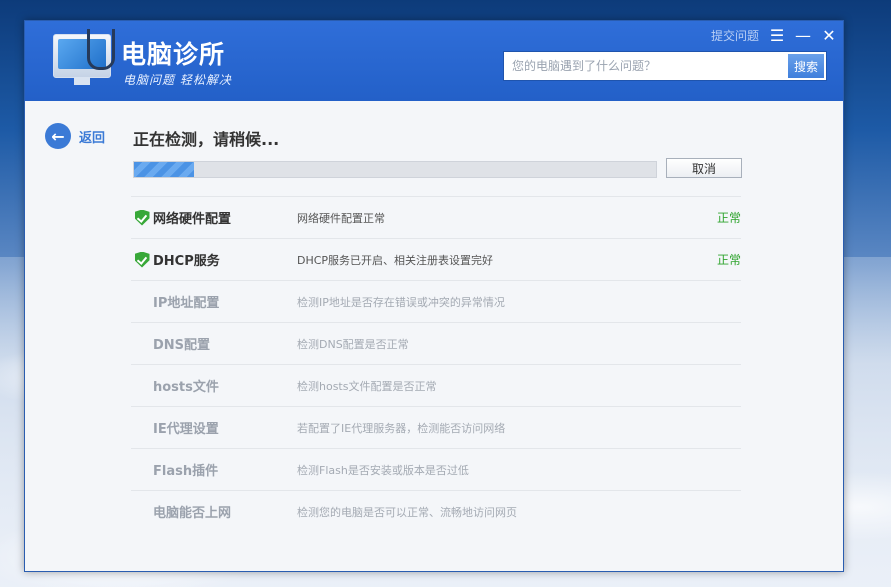 The width and height of the screenshot is (891, 587). What do you see at coordinates (58, 136) in the screenshot?
I see `arrow-left-icon: ←` at bounding box center [58, 136].